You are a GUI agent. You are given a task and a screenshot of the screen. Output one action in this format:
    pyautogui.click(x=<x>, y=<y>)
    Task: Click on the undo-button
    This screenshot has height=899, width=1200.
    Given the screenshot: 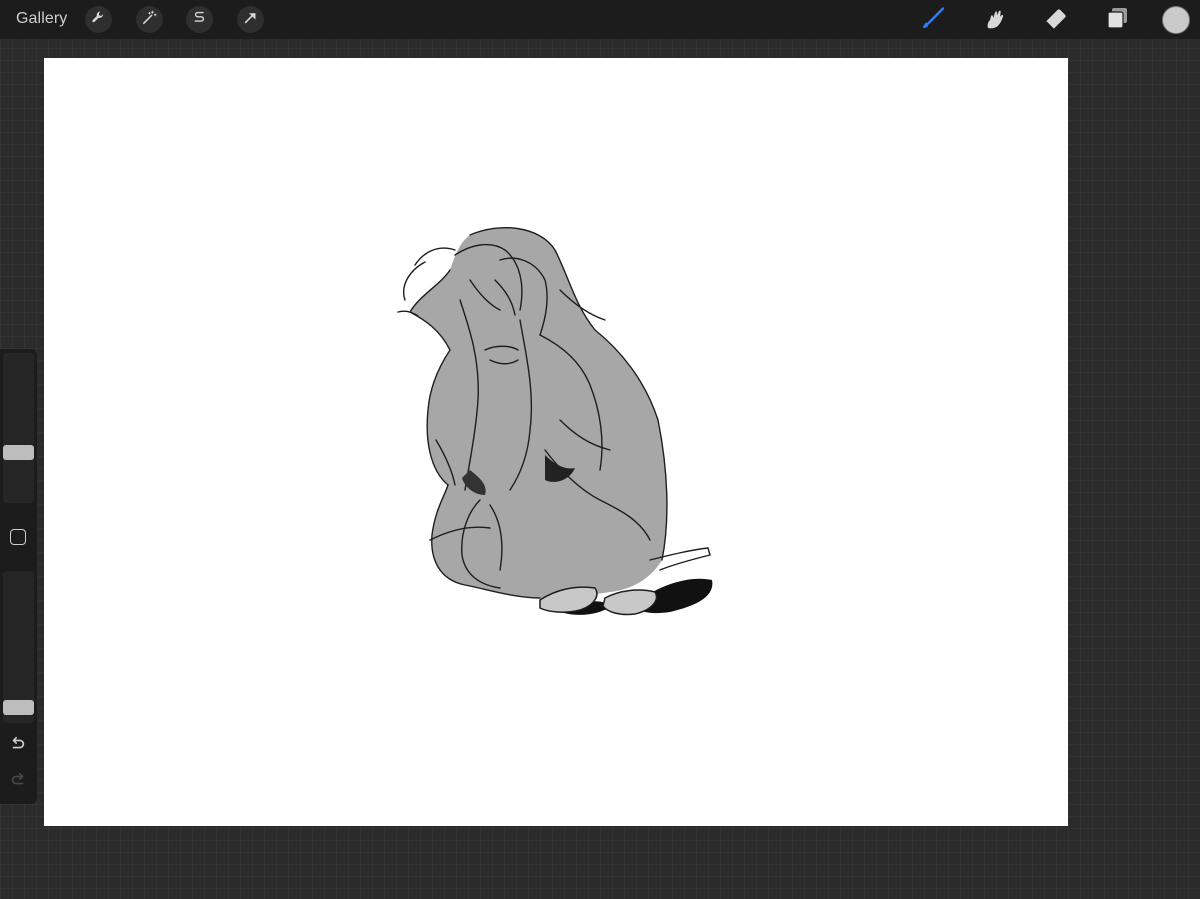 What is the action you would take?
    pyautogui.click(x=18, y=746)
    